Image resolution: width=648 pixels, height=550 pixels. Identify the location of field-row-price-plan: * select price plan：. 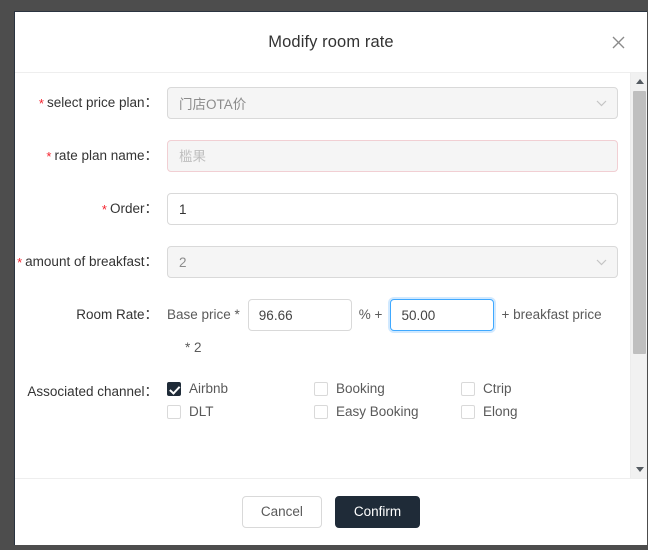
(322, 103).